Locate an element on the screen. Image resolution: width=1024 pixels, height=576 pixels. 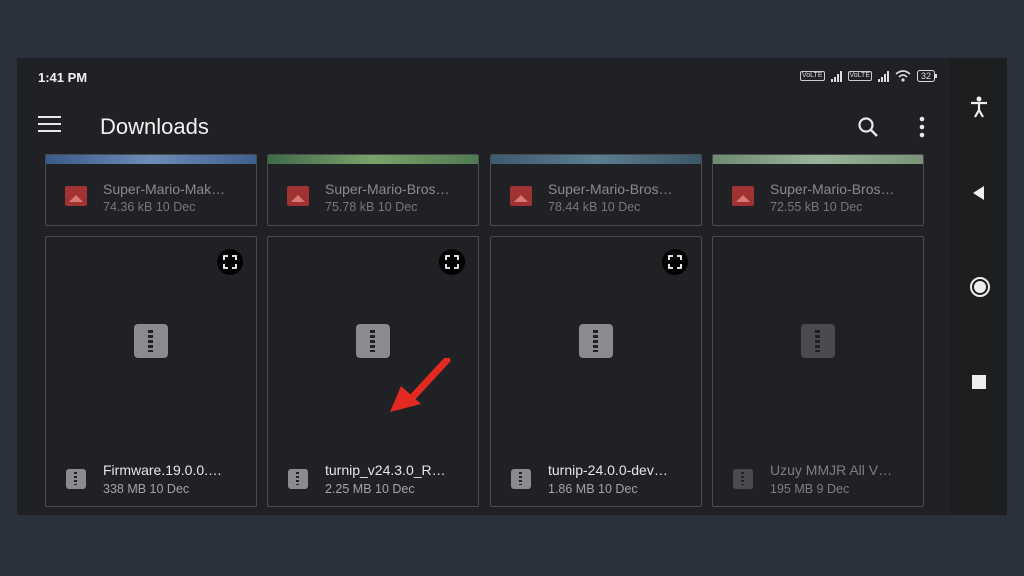
home-icon is located at coordinates (980, 287).